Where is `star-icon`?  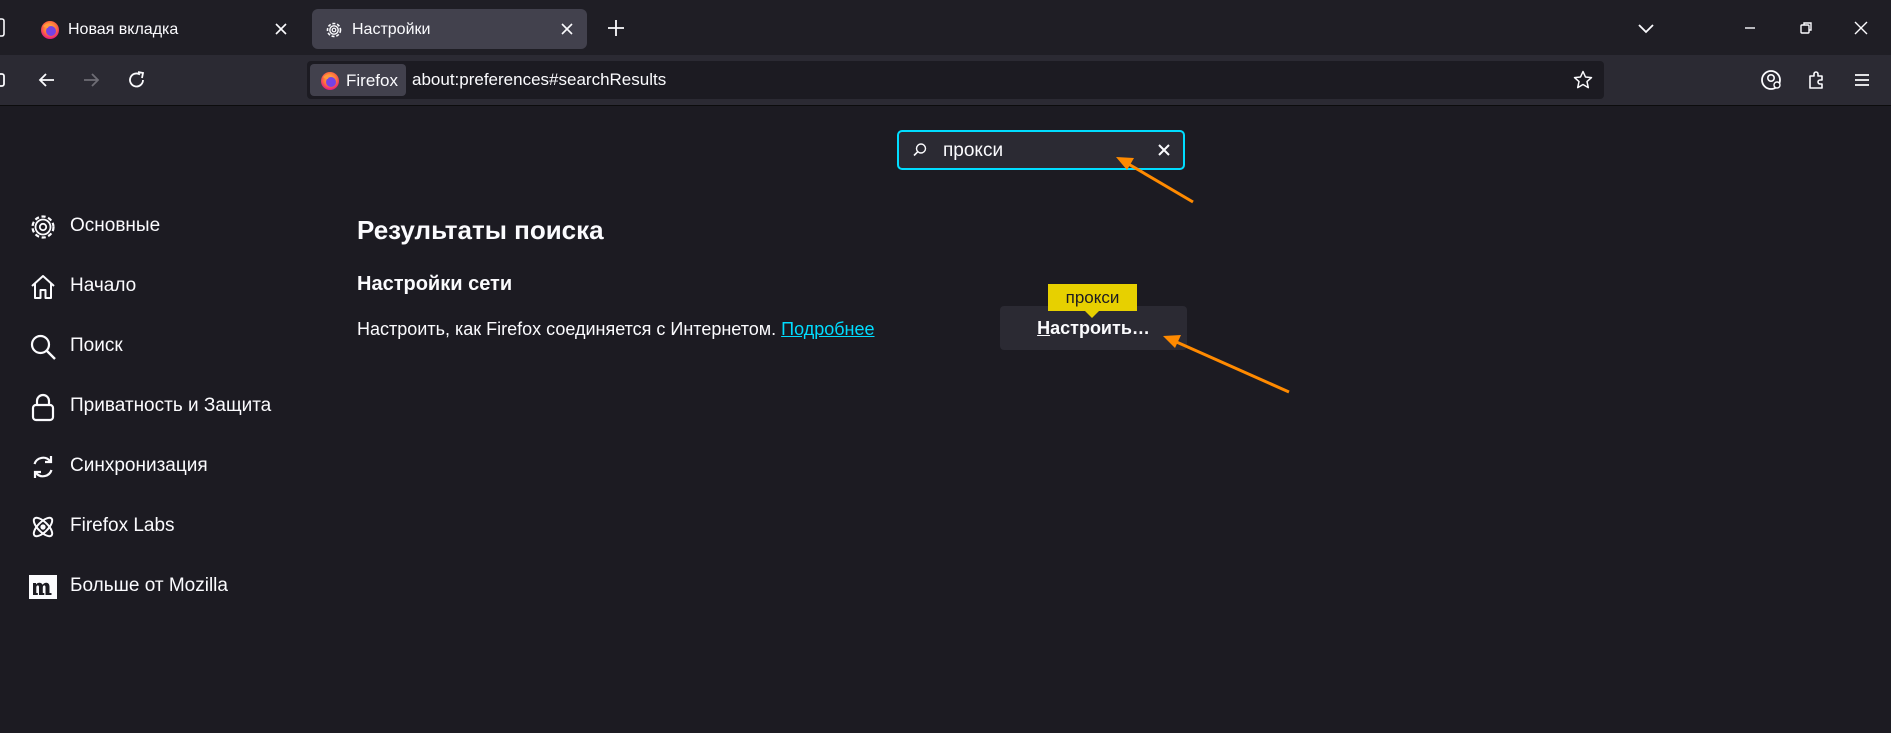 star-icon is located at coordinates (1583, 80).